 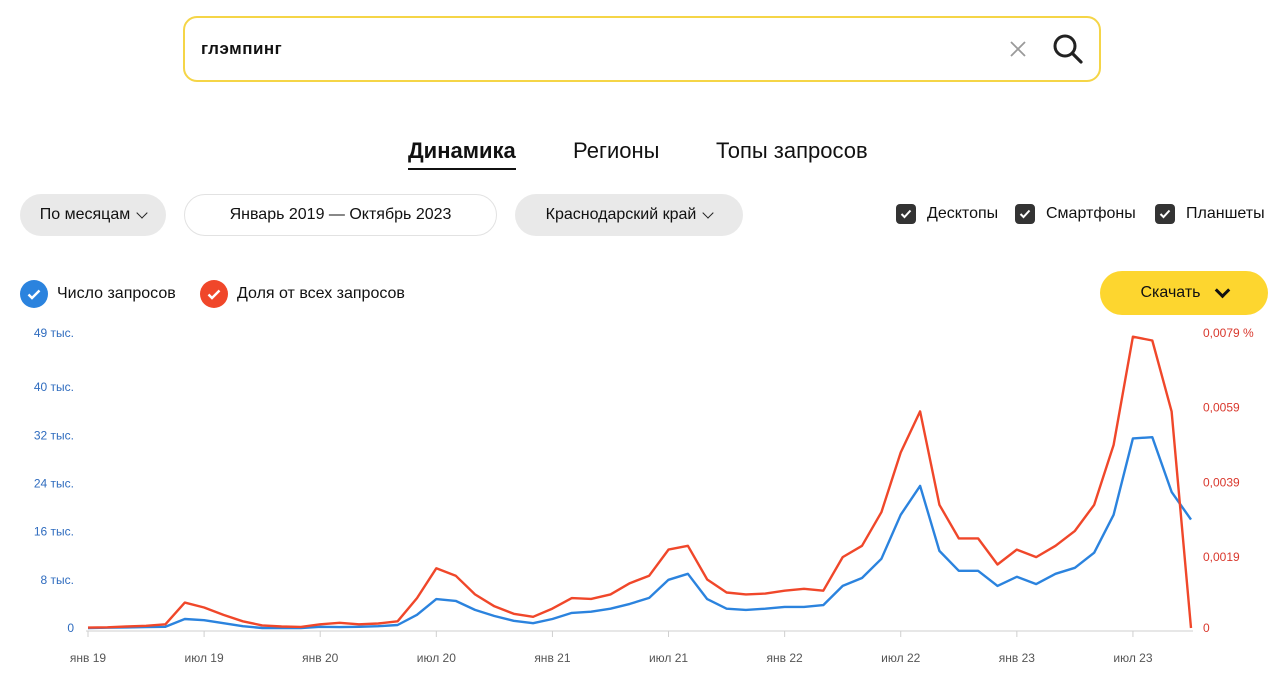 What do you see at coordinates (54, 435) in the screenshot?
I see `y-left-tick-label: 32 тыс.` at bounding box center [54, 435].